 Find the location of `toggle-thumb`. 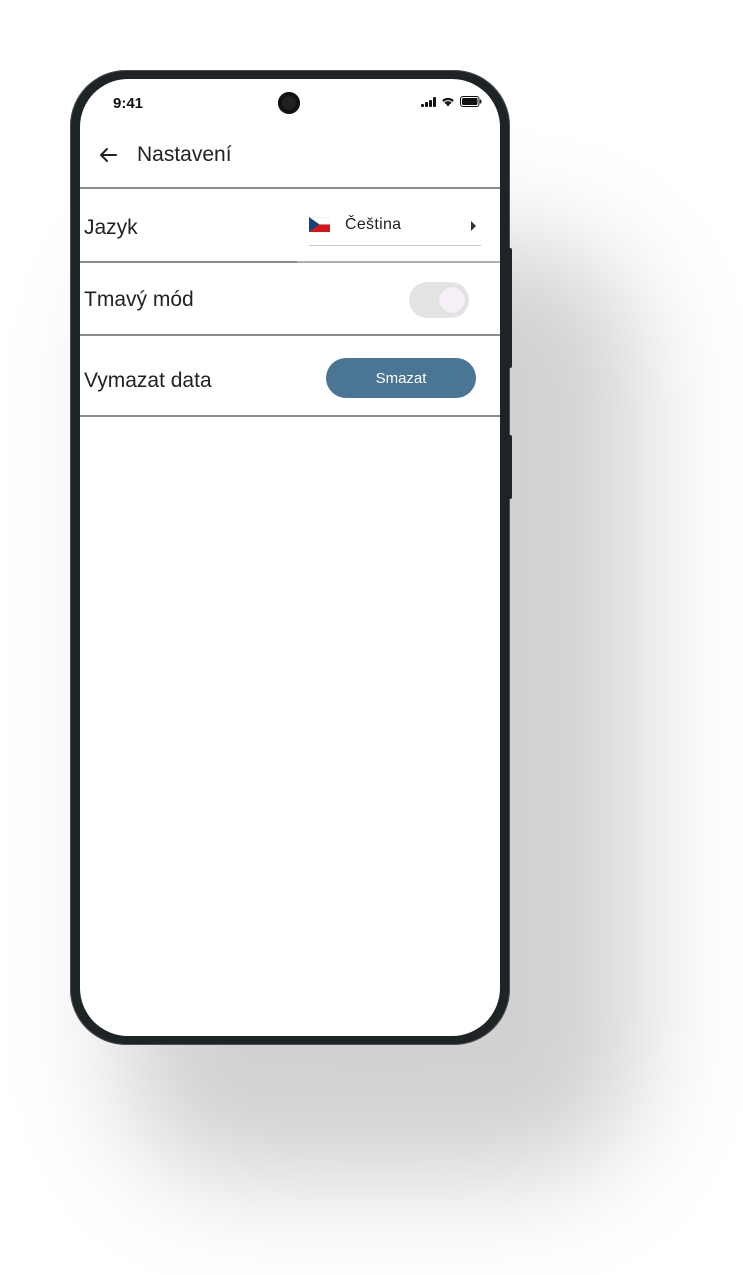

toggle-thumb is located at coordinates (452, 300).